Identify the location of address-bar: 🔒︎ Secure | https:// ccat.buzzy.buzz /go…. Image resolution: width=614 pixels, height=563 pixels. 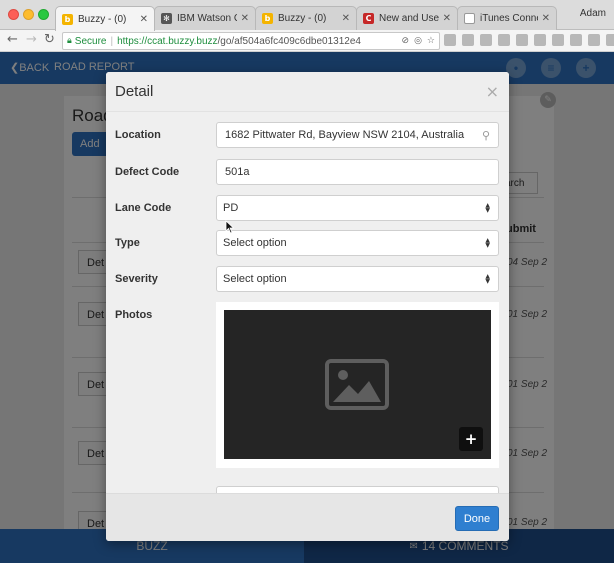
(251, 41).